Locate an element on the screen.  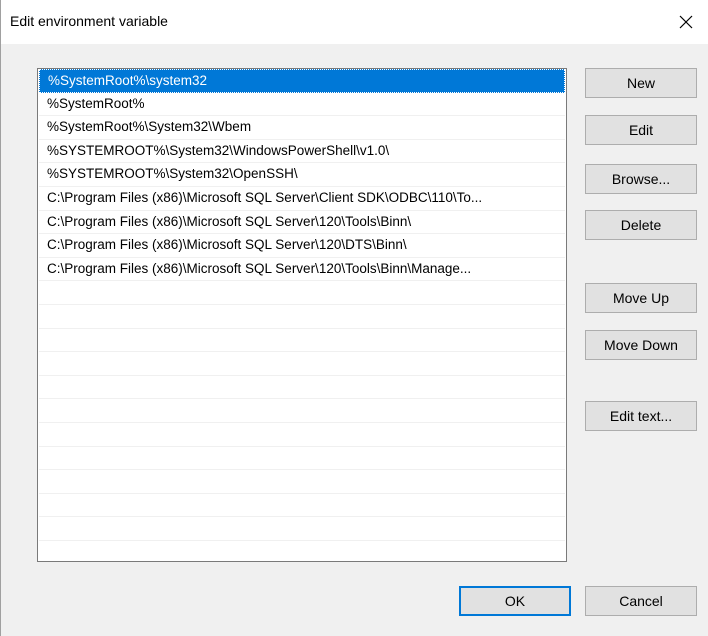
move-up-button: Move Up is located at coordinates (641, 298).